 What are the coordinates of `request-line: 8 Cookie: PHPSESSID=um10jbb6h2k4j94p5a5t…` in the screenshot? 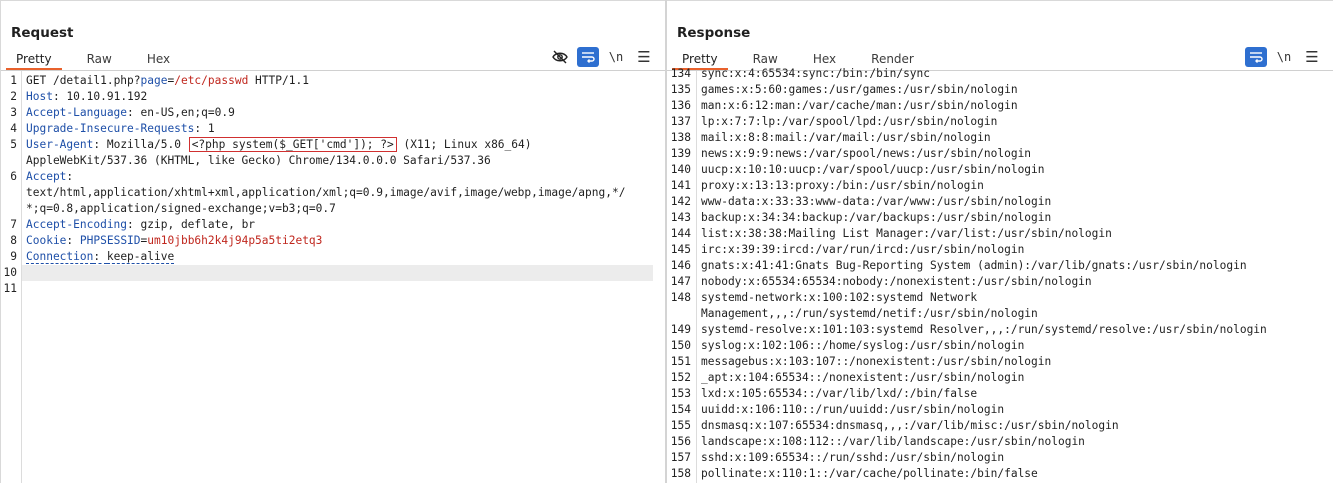 It's located at (333, 241).